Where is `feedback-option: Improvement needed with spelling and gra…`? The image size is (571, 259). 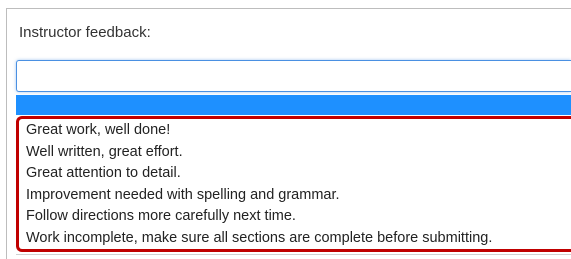 feedback-option: Improvement needed with spelling and gra… is located at coordinates (298, 196).